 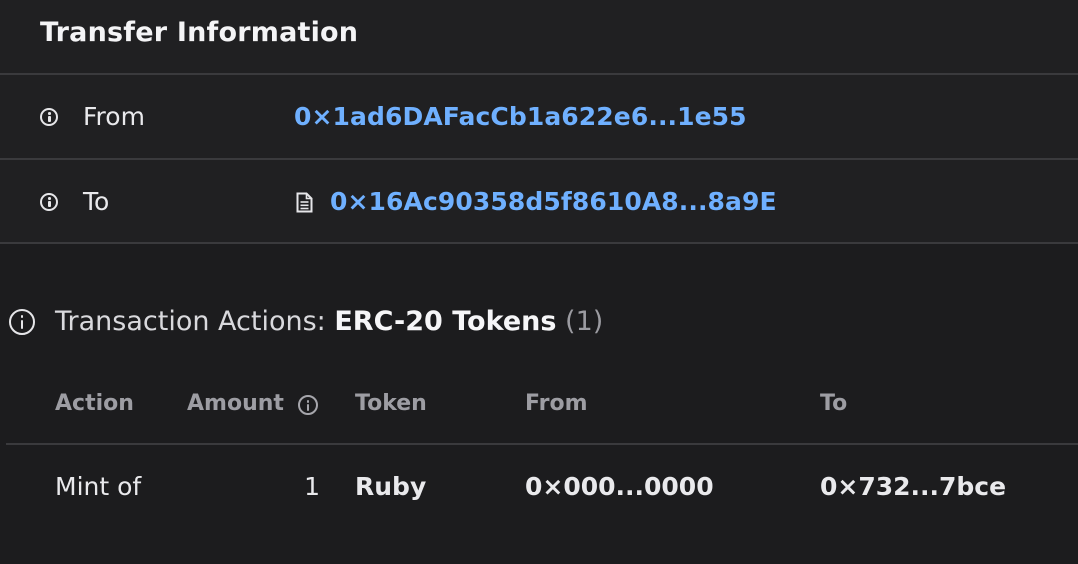 What do you see at coordinates (312, 486) in the screenshot?
I see `table-cell-amount: 1` at bounding box center [312, 486].